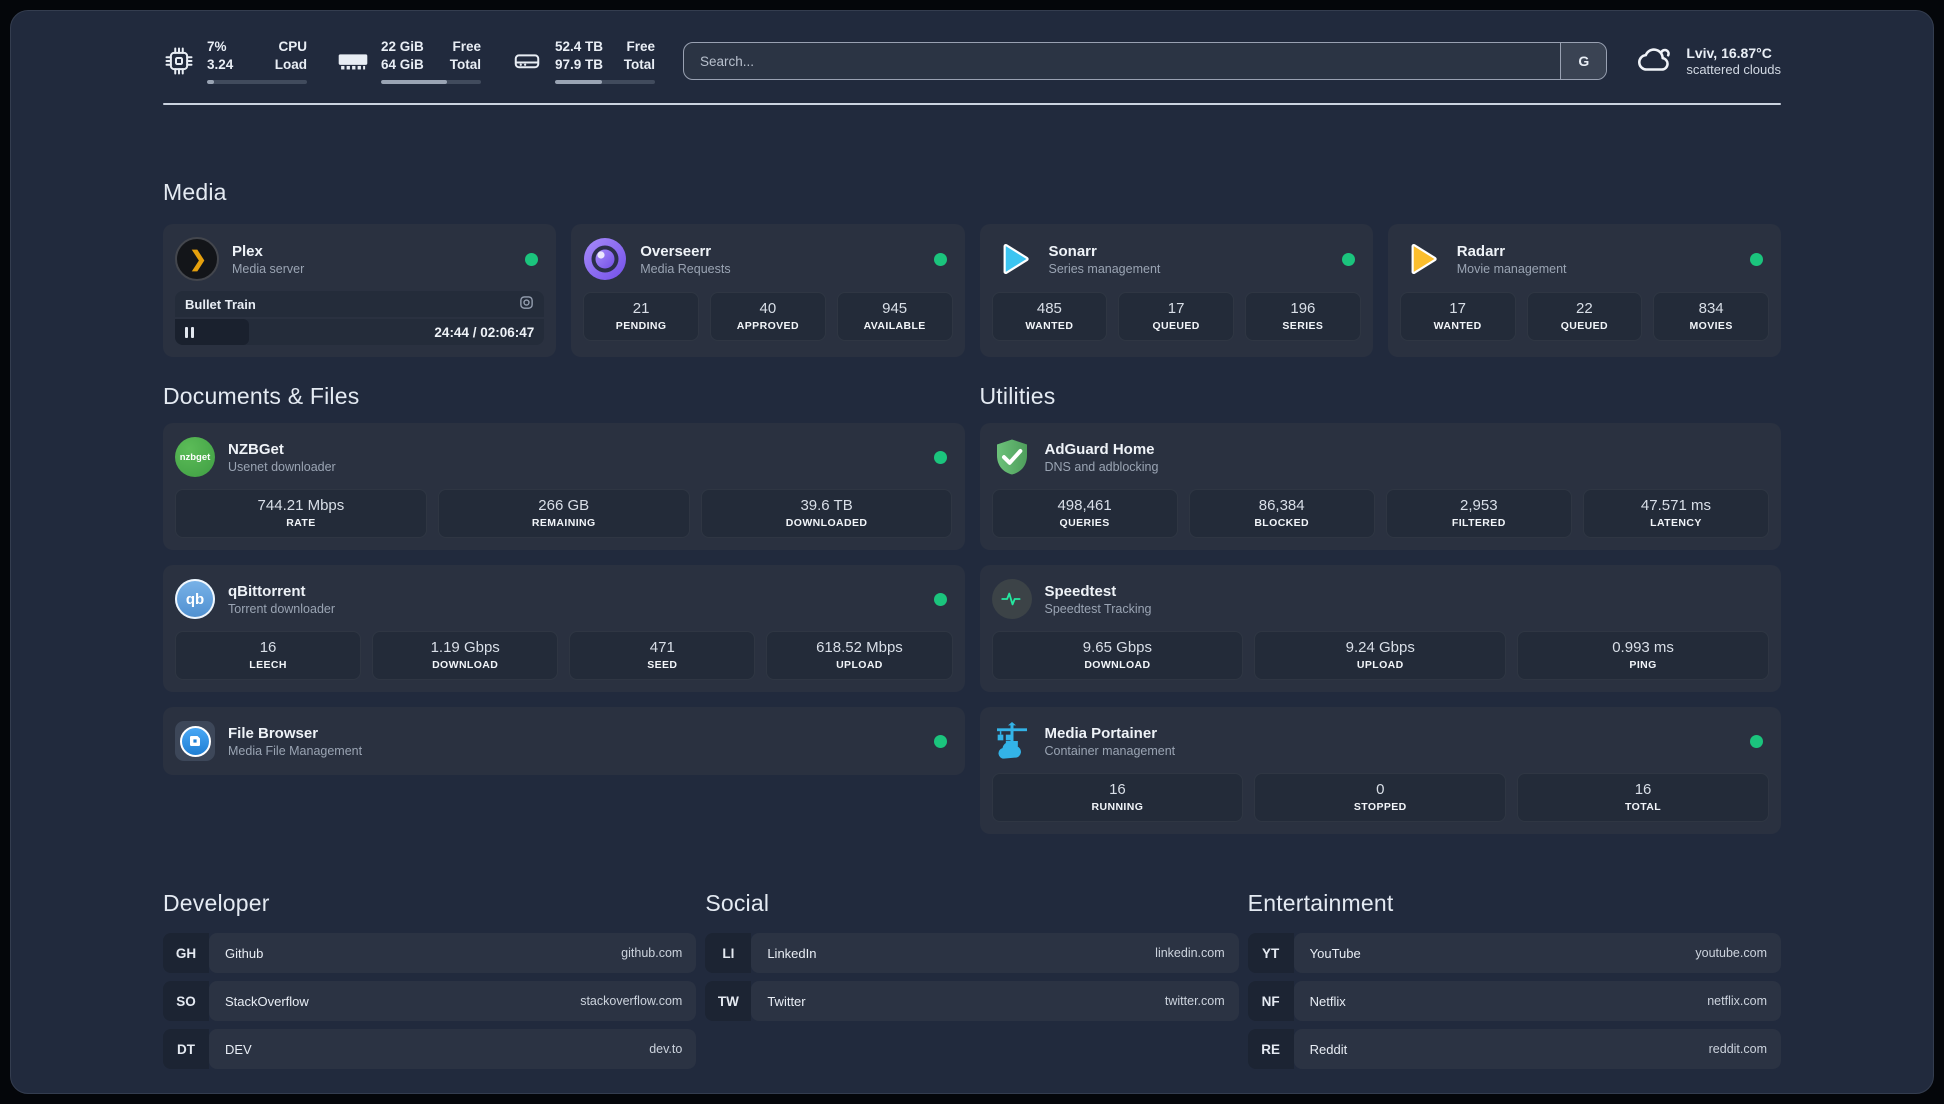 This screenshot has width=1944, height=1104. I want to click on memory-total-label: Total, so click(465, 64).